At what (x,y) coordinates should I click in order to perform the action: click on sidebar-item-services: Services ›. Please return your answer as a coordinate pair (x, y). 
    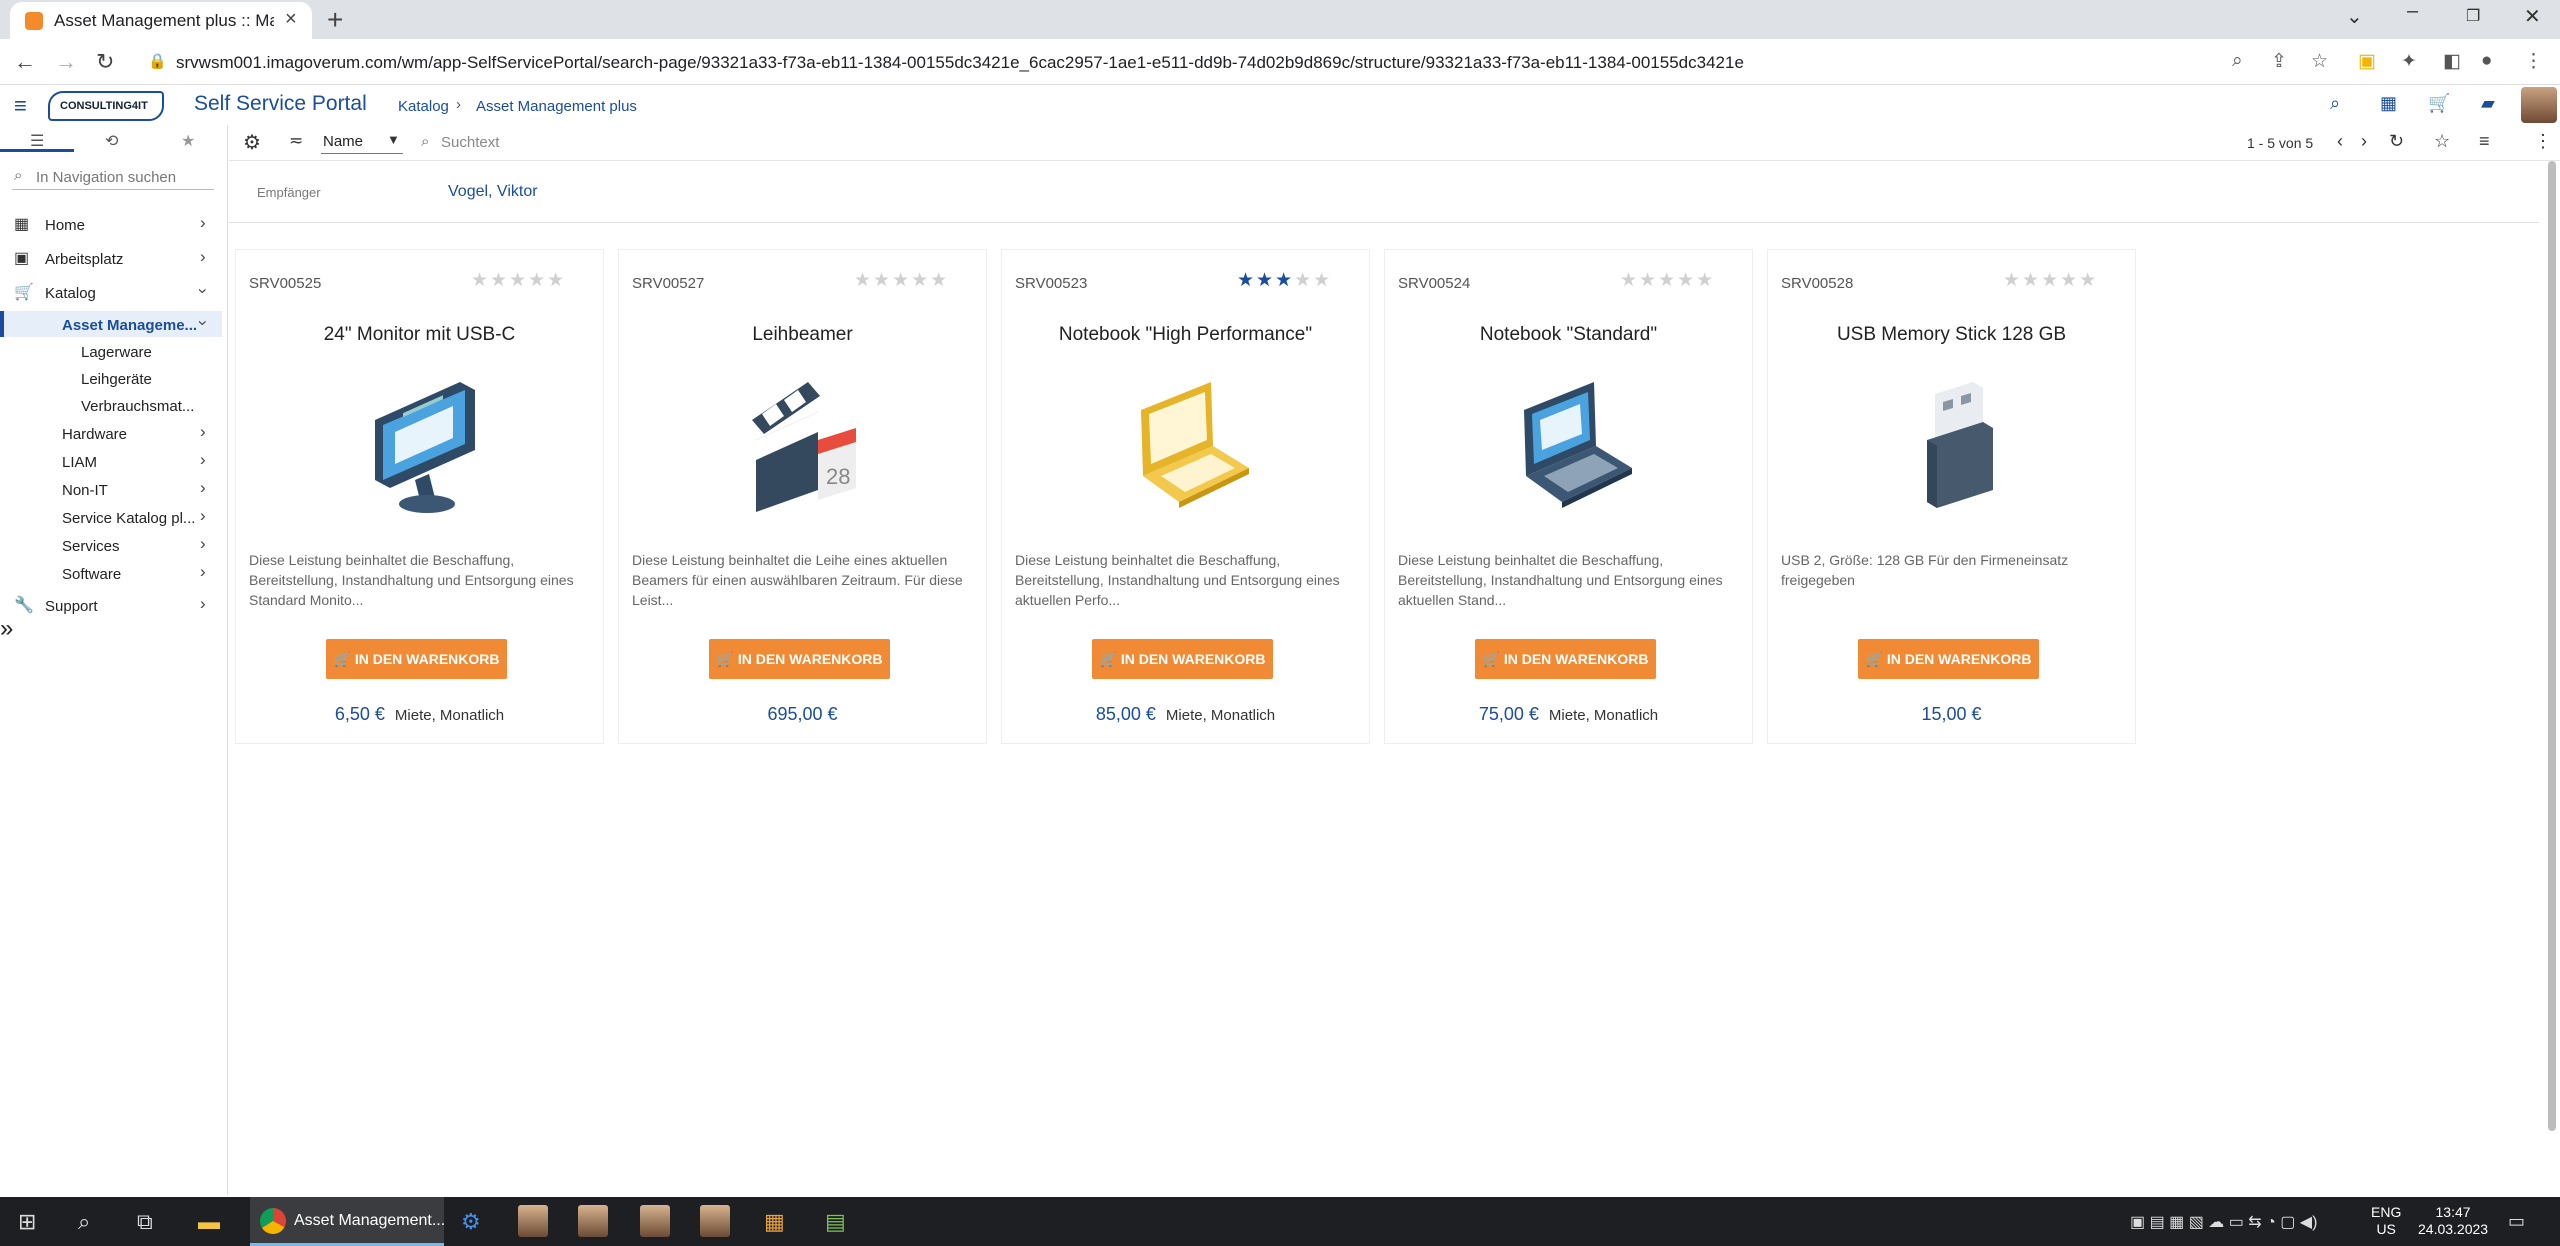
    Looking at the image, I should click on (111, 545).